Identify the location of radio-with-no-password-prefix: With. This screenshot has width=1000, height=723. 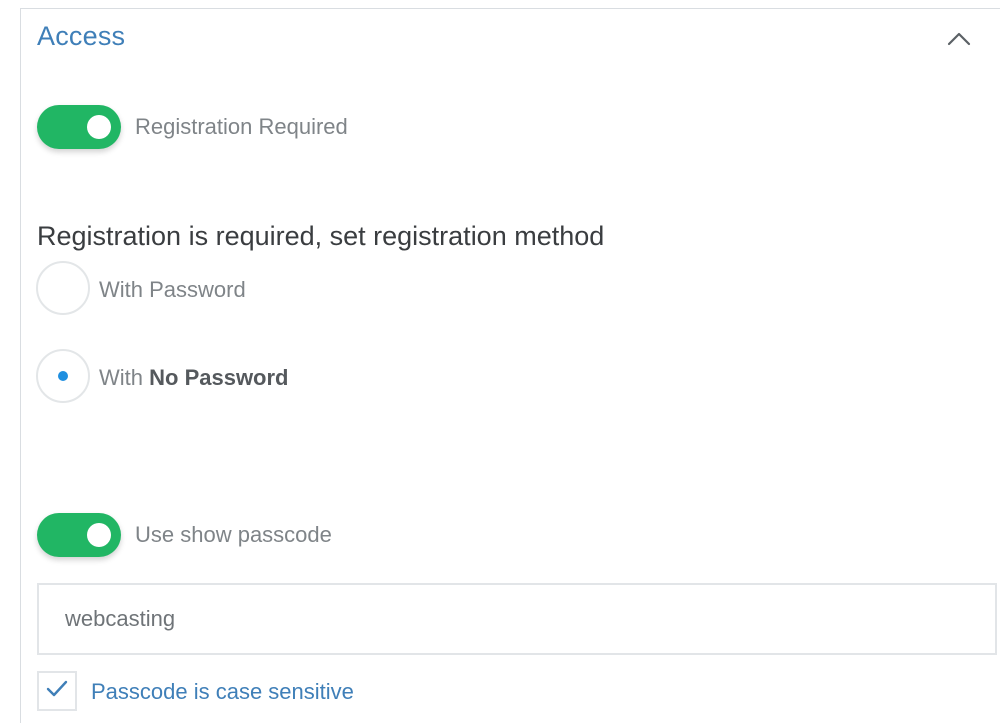
(124, 377).